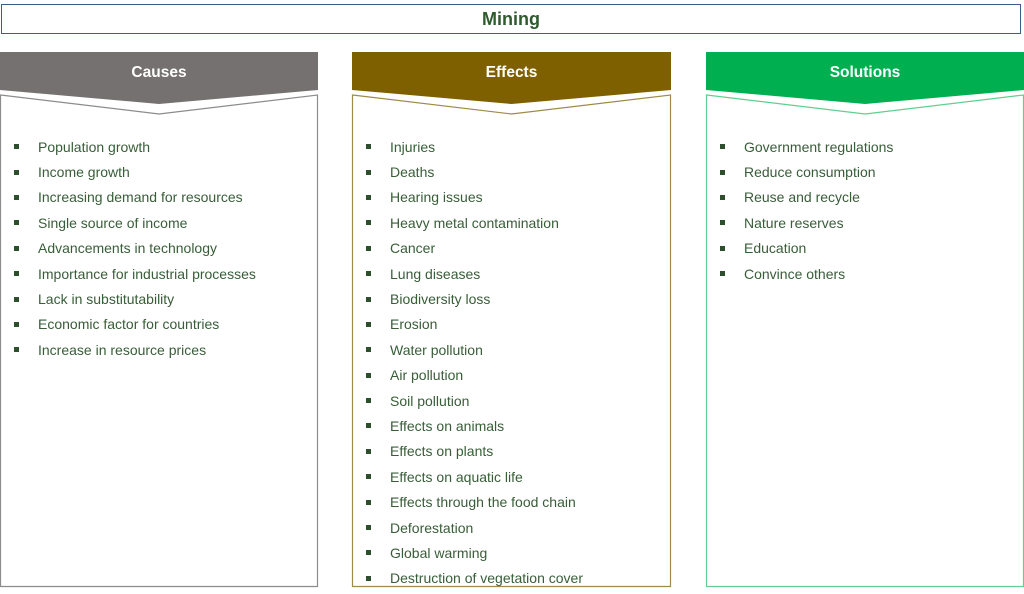 The image size is (1024, 594). What do you see at coordinates (161, 146) in the screenshot?
I see `causes-item: Population growth` at bounding box center [161, 146].